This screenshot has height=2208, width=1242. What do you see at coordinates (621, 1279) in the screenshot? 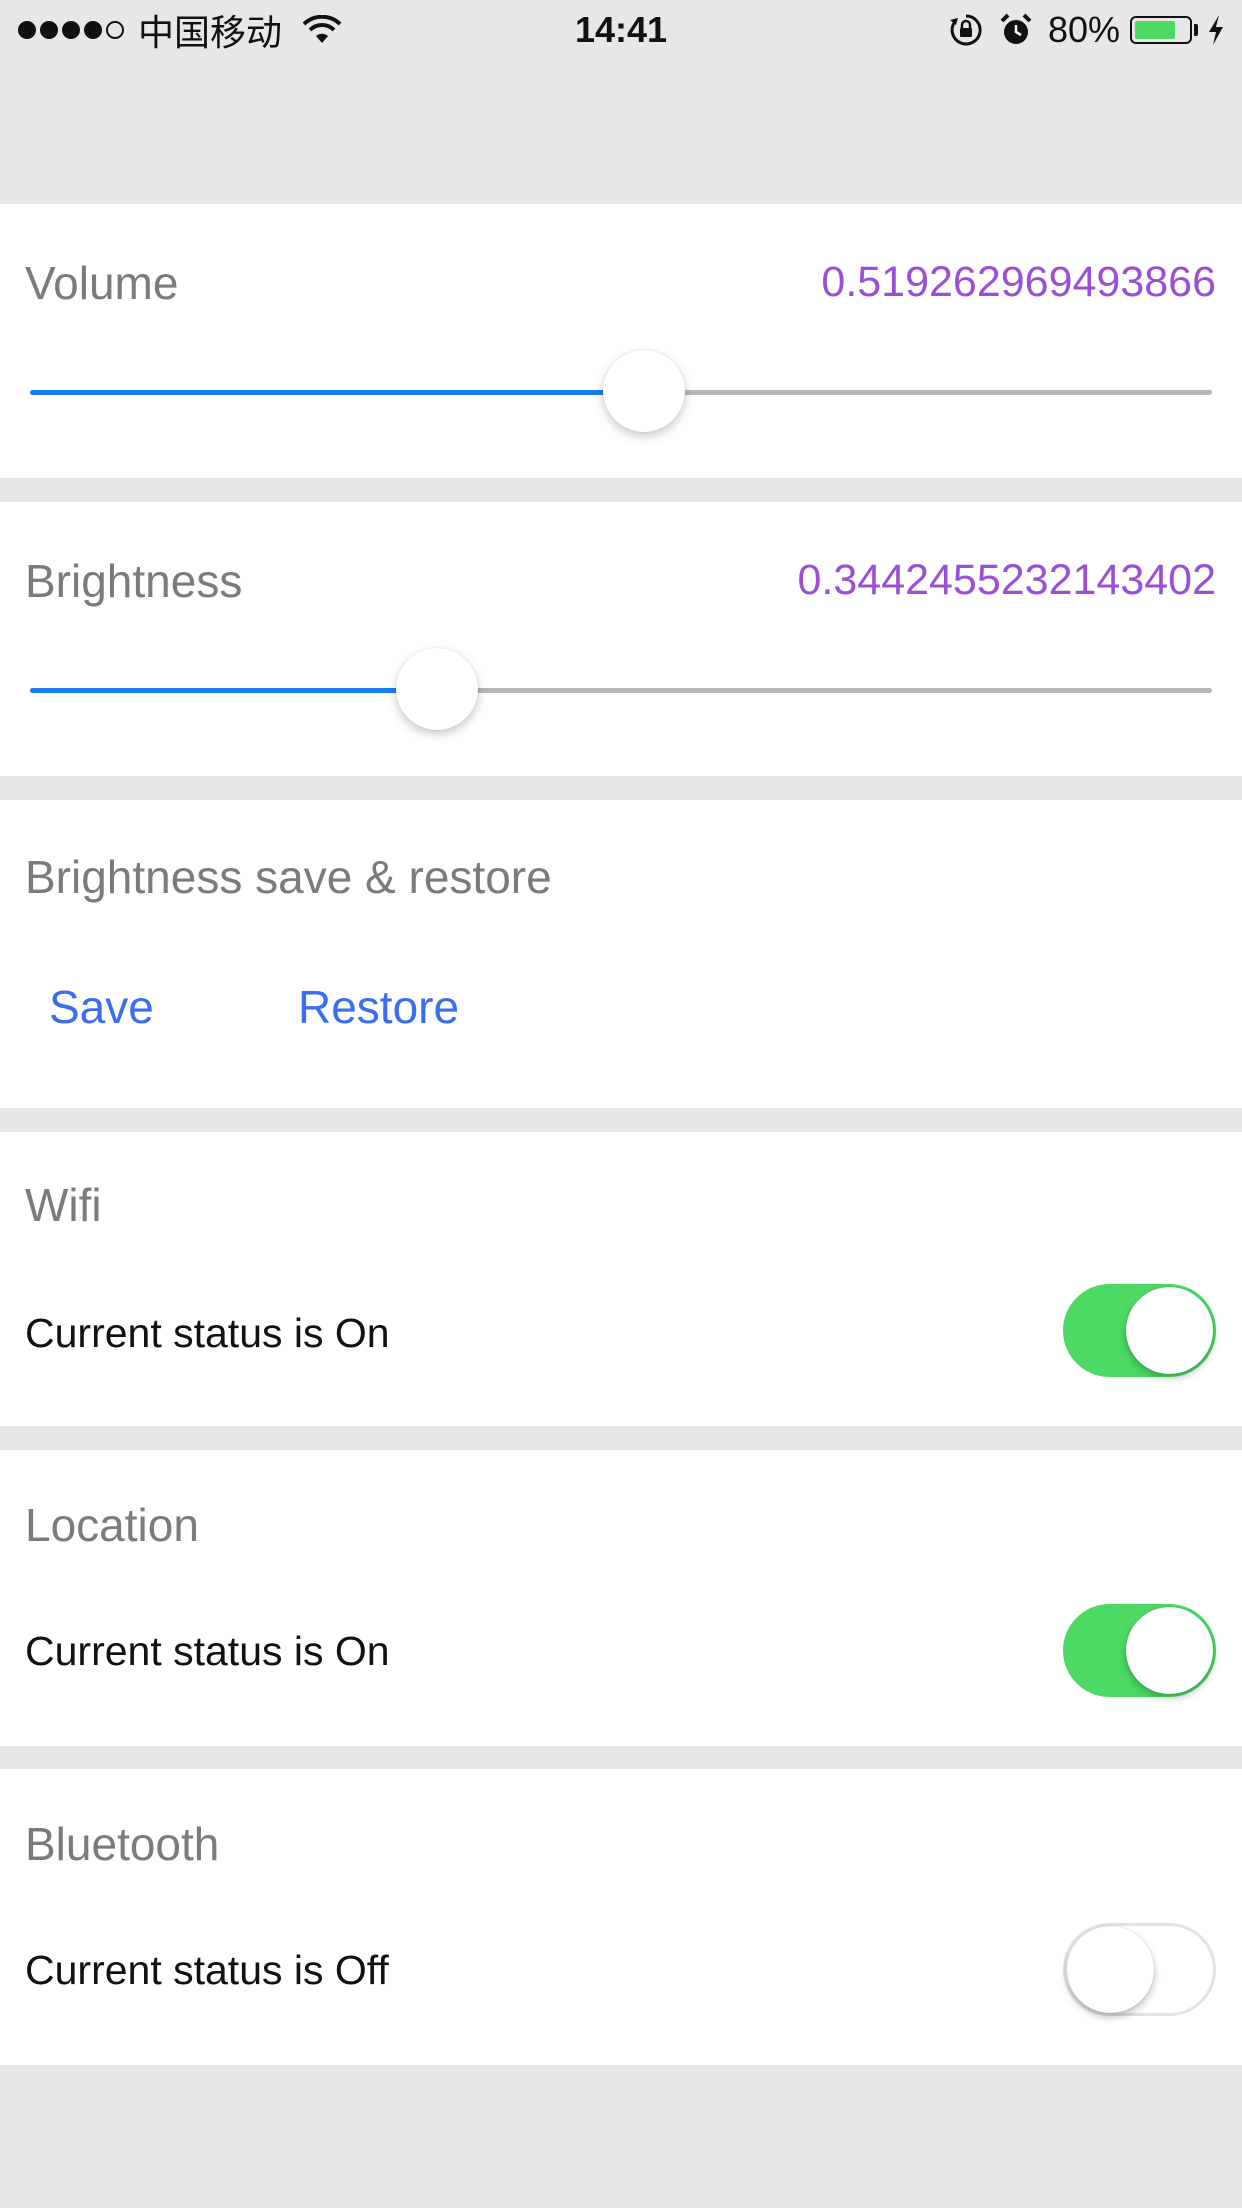
I see `wifi-section: Wifi Current status is On` at bounding box center [621, 1279].